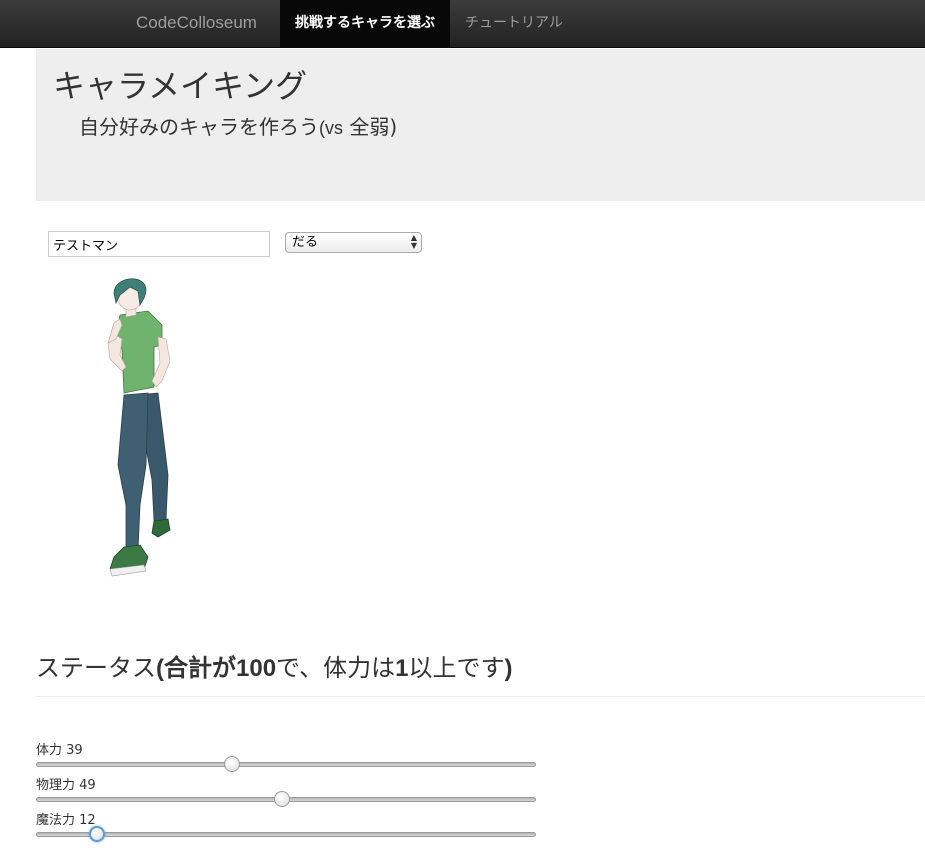 The width and height of the screenshot is (925, 868). I want to click on status-heading-part-1: ステータス, so click(96, 668).